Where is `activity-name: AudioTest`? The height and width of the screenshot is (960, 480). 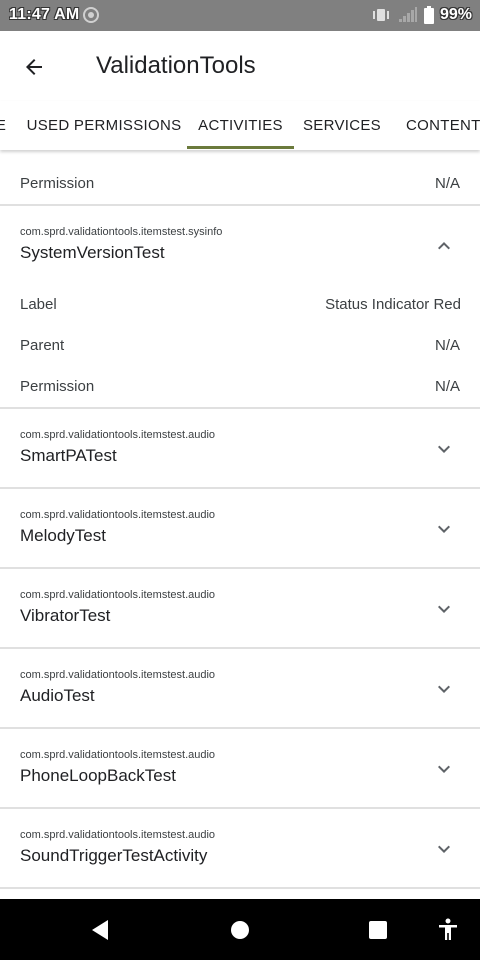
activity-name: AudioTest is located at coordinates (57, 695).